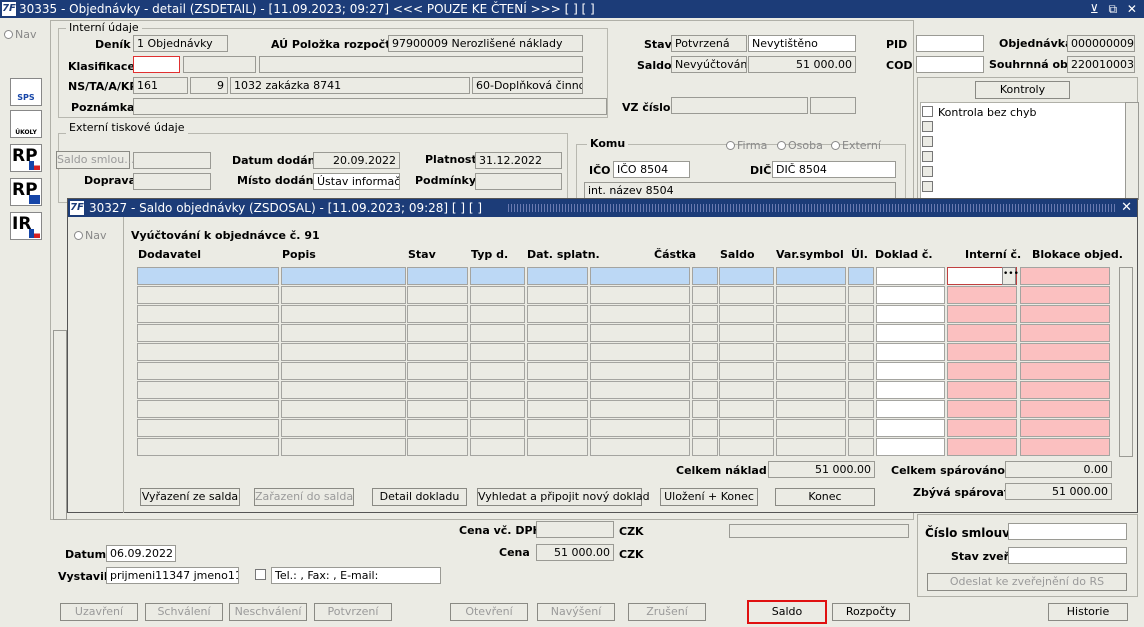 The width and height of the screenshot is (1144, 627). What do you see at coordinates (99, 612) in the screenshot?
I see `uzavreni-button: Uzavření` at bounding box center [99, 612].